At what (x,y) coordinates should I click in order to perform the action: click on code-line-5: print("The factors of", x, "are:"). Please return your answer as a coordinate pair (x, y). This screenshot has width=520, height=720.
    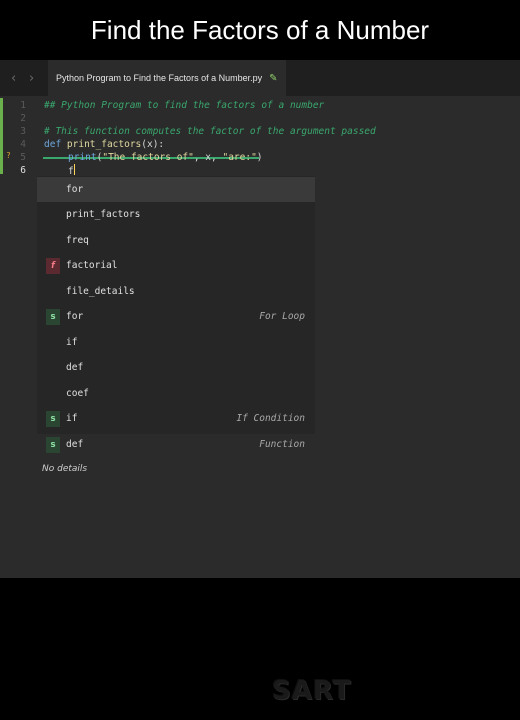
    Looking at the image, I should click on (165, 157).